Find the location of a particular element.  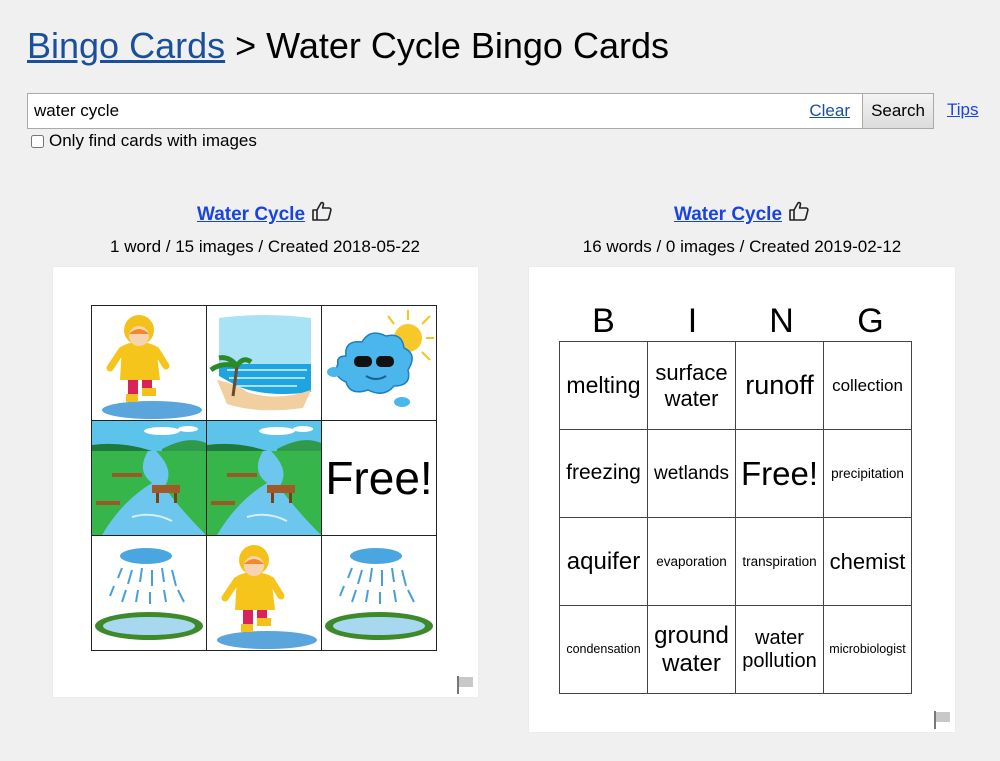

word-cell: microbiologist is located at coordinates (867, 649).